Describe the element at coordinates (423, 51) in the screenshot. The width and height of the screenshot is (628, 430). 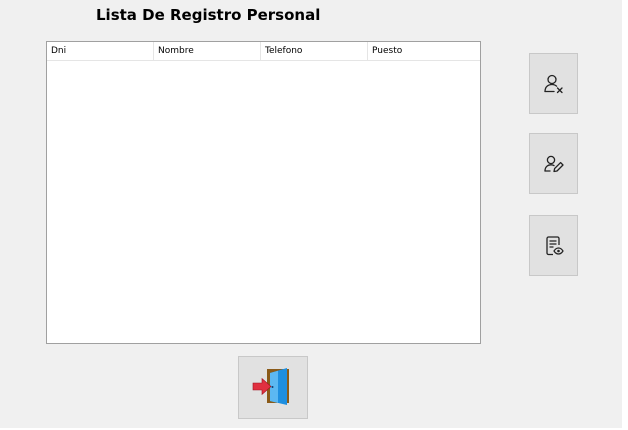
I see `column-header-puesto: Puesto` at that location.